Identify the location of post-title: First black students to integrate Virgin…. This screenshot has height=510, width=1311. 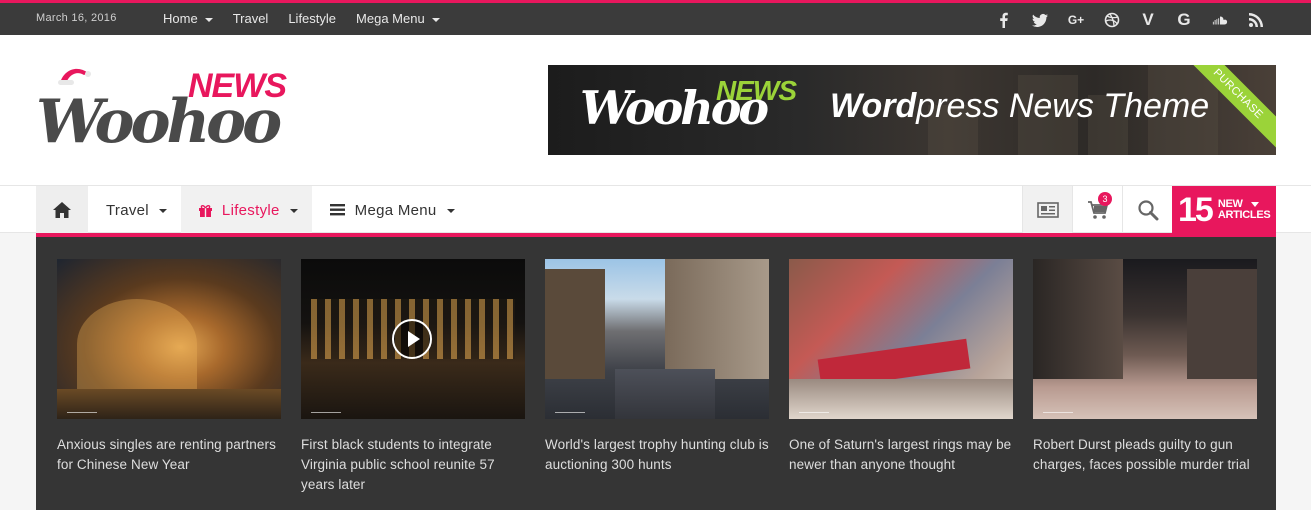
(413, 465).